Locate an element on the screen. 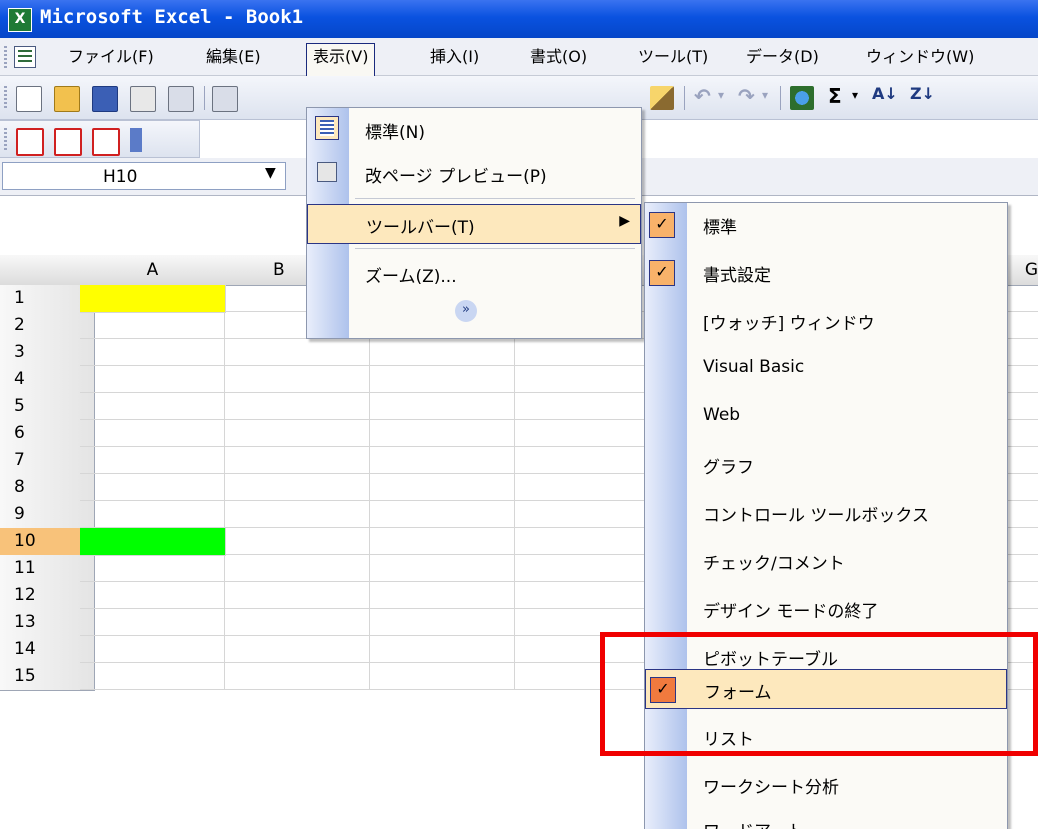 The height and width of the screenshot is (829, 1038). menu-edit: 編集(E) is located at coordinates (233, 57).